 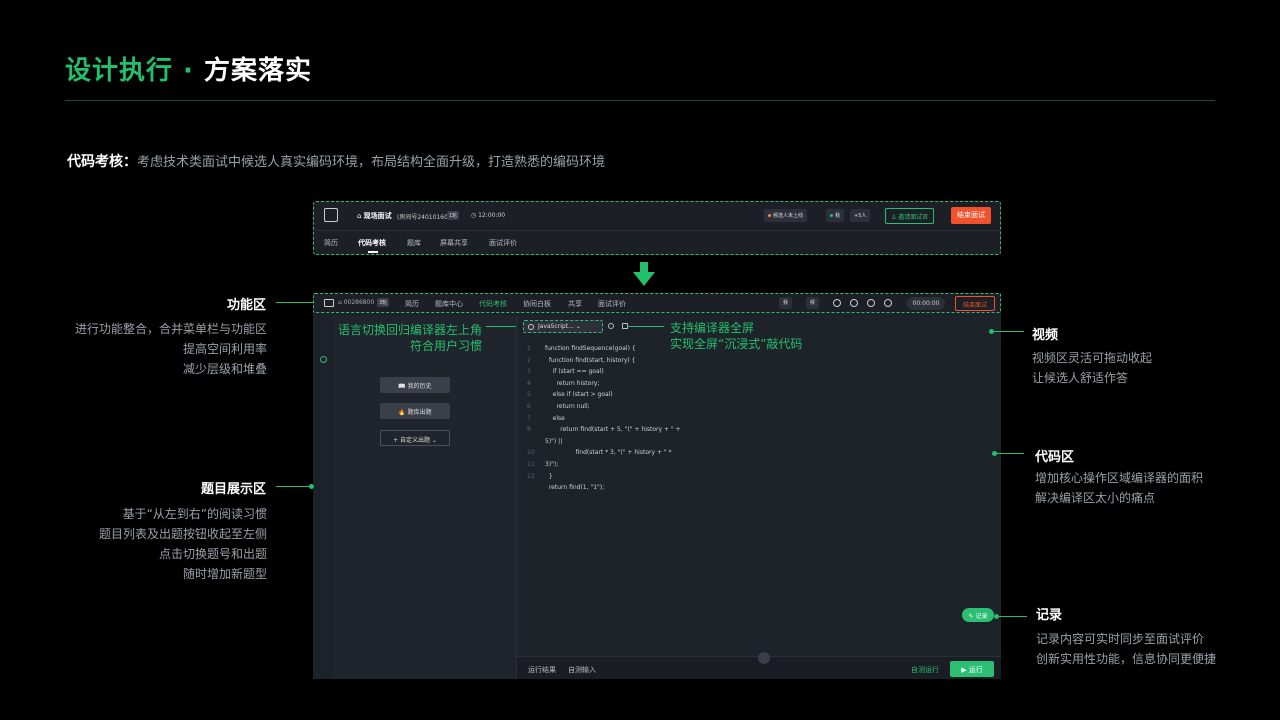 I want to click on code-line: 11 3)");, so click(x=604, y=465).